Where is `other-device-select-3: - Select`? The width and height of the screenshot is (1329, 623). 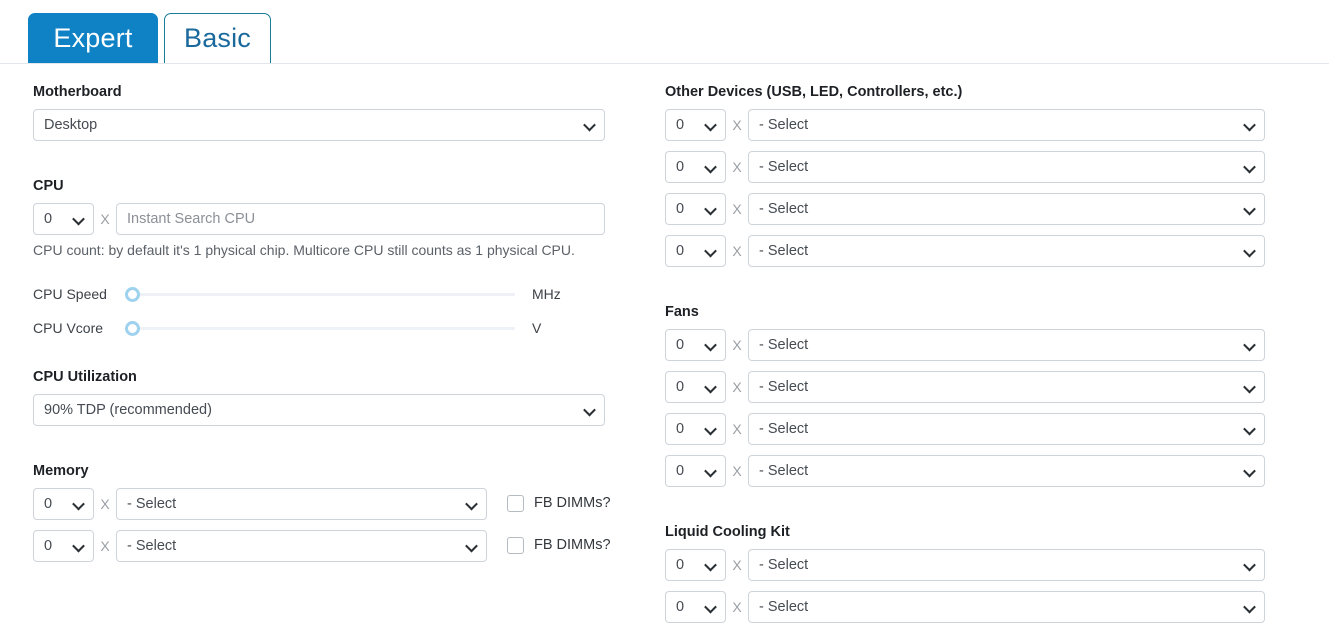 other-device-select-3: - Select is located at coordinates (1006, 208).